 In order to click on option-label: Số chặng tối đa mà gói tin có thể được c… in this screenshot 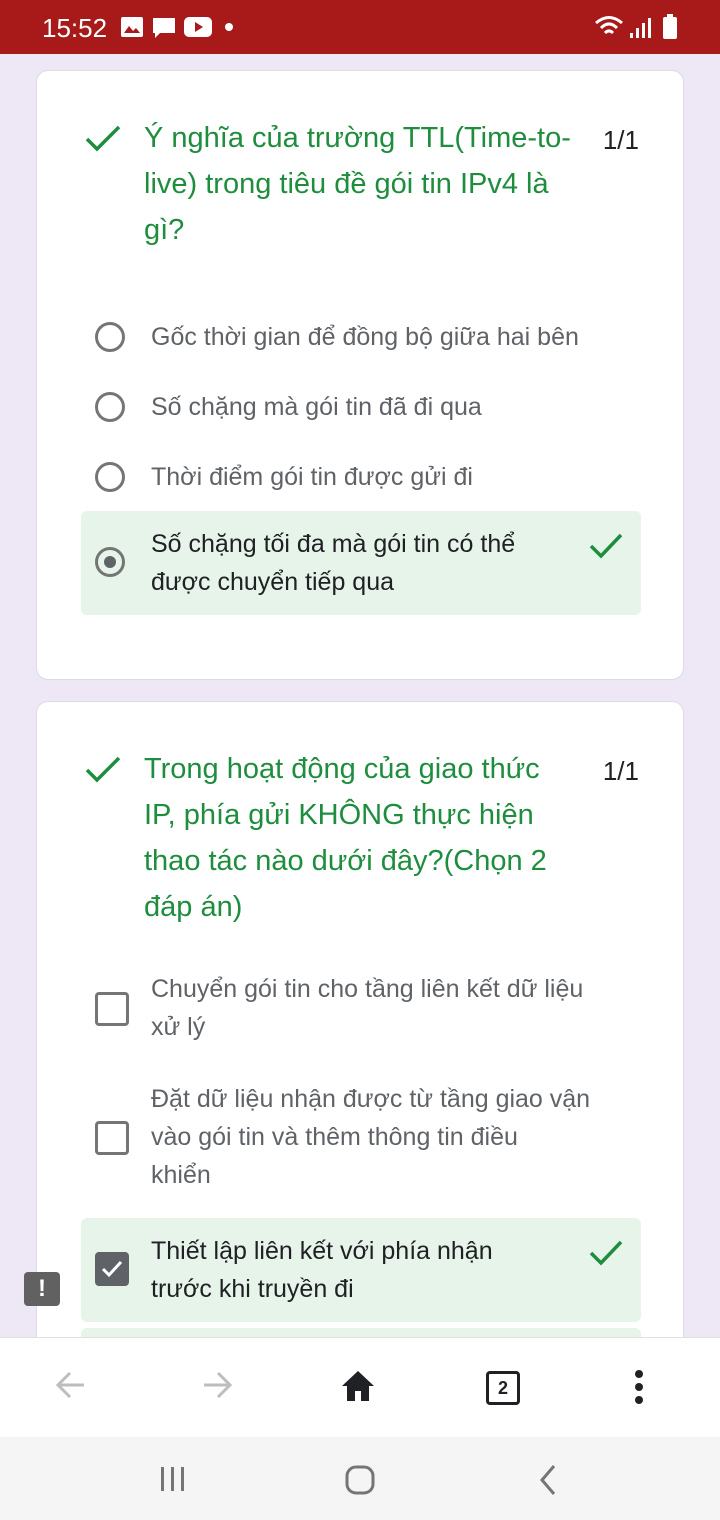, I will do `click(333, 563)`.